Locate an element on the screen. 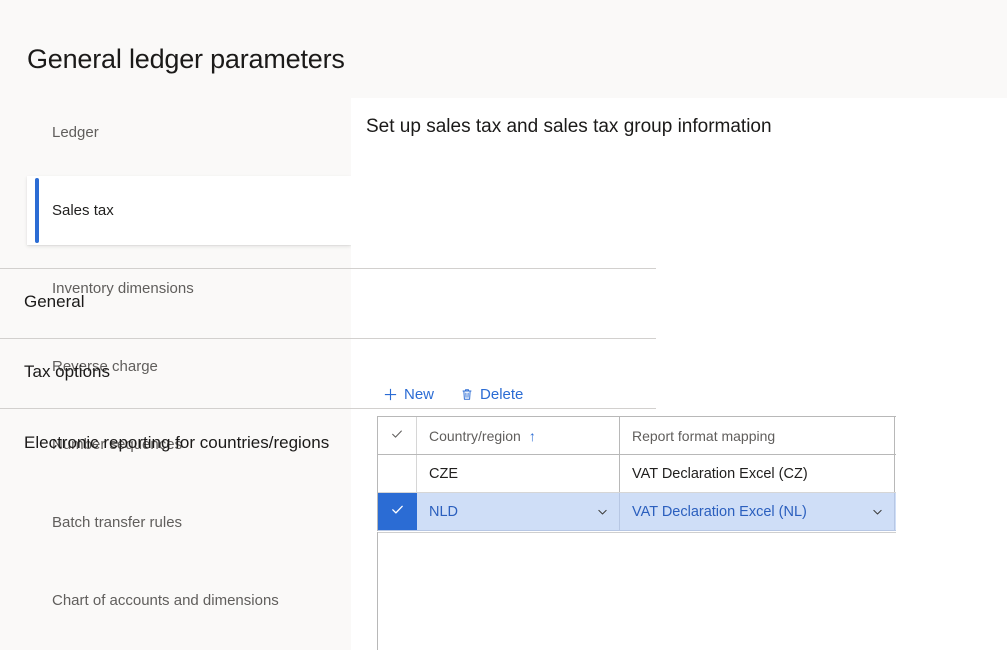 The height and width of the screenshot is (650, 1007). table-row: CZE VAT Declaration Excel (CZ) is located at coordinates (637, 474).